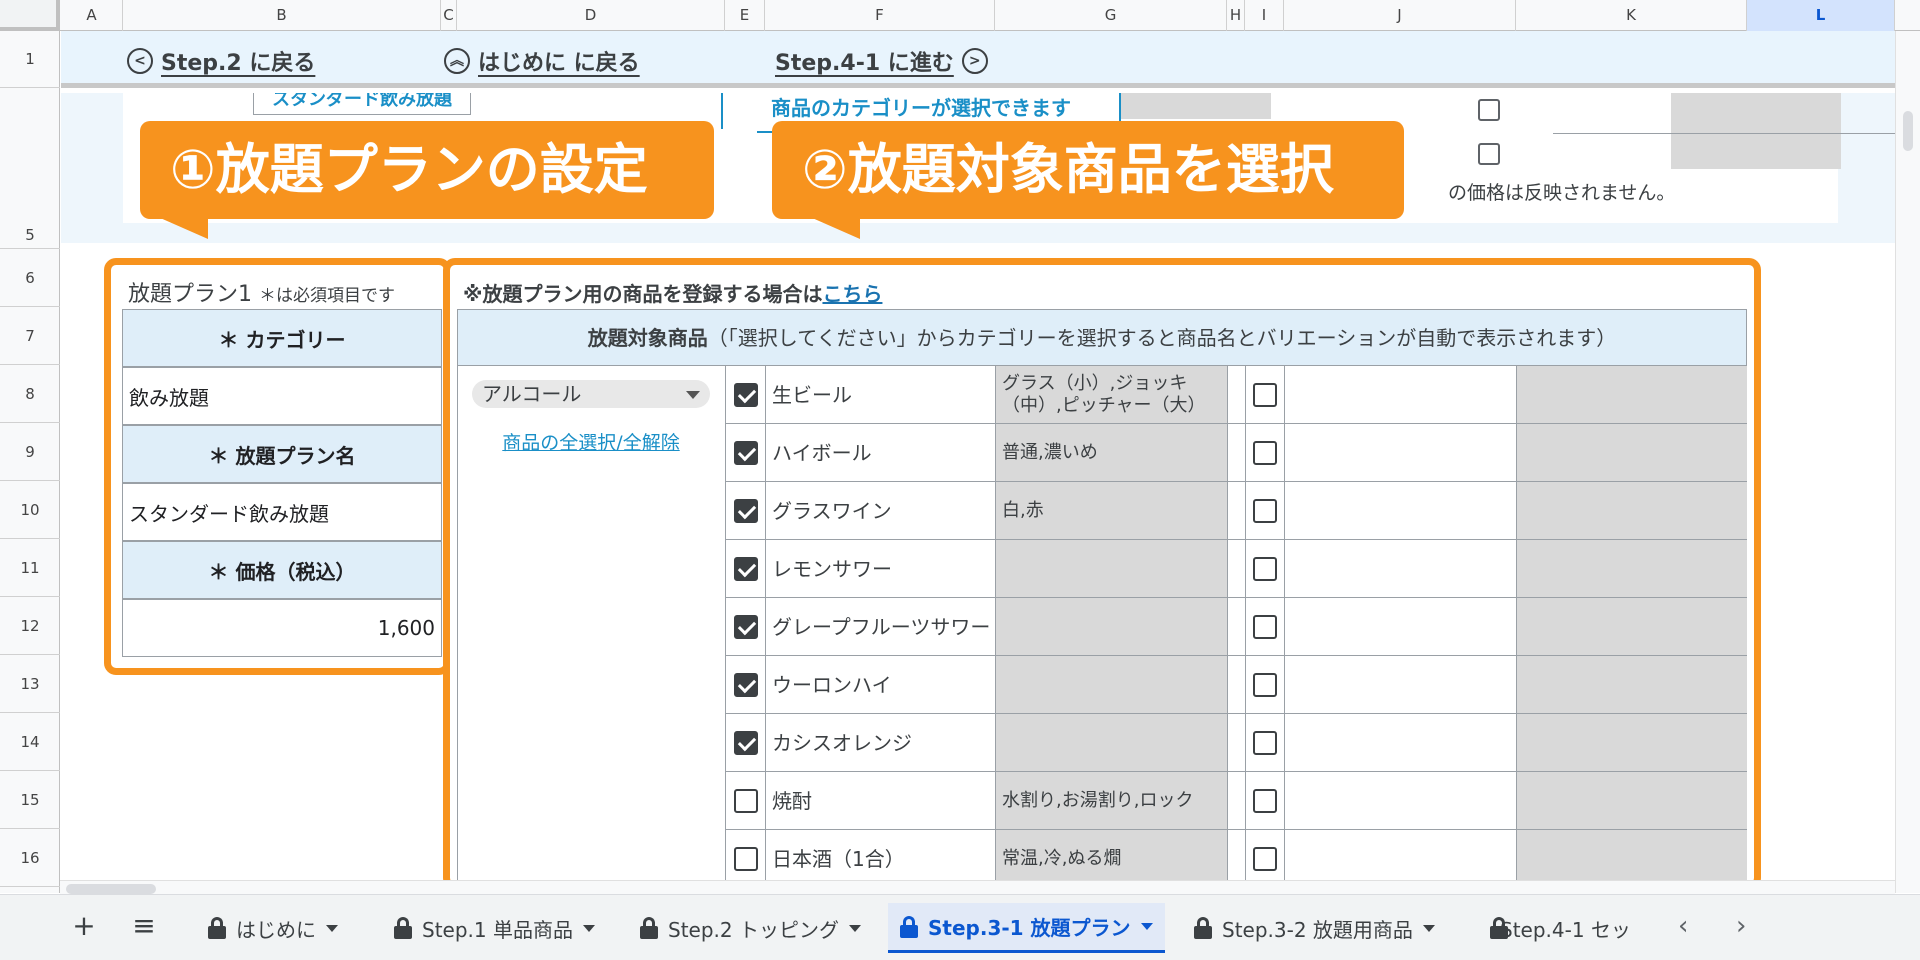 The image size is (1920, 960). What do you see at coordinates (30, 452) in the screenshot?
I see `row-header-9: 9` at bounding box center [30, 452].